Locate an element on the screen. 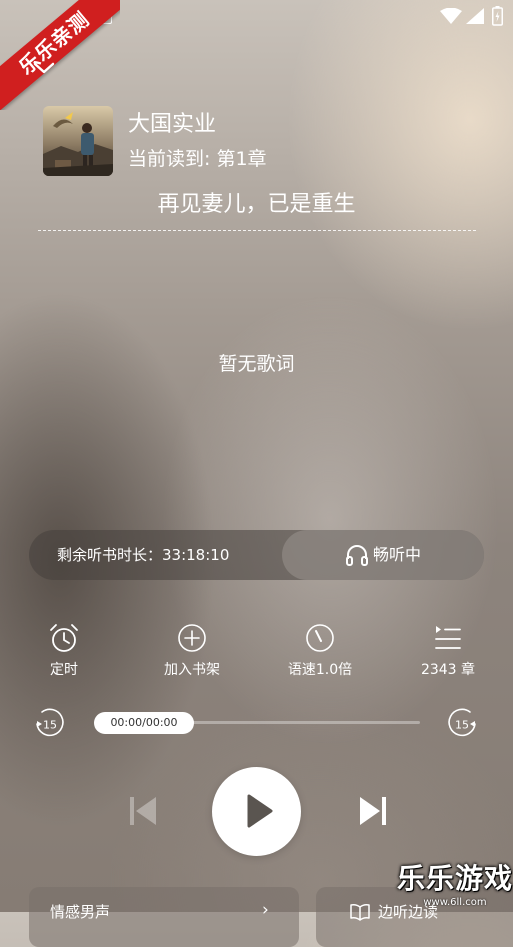  remaining-time-text: 剩余听书时长：33:18:10 is located at coordinates (143, 555).